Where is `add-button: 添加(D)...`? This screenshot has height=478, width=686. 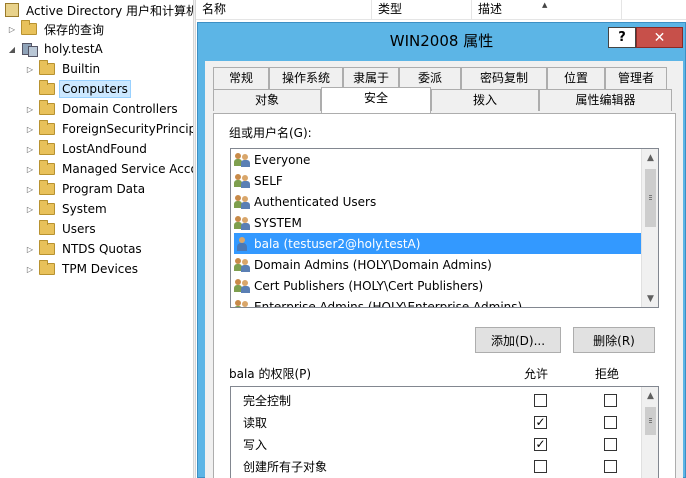
add-button: 添加(D)... is located at coordinates (518, 340).